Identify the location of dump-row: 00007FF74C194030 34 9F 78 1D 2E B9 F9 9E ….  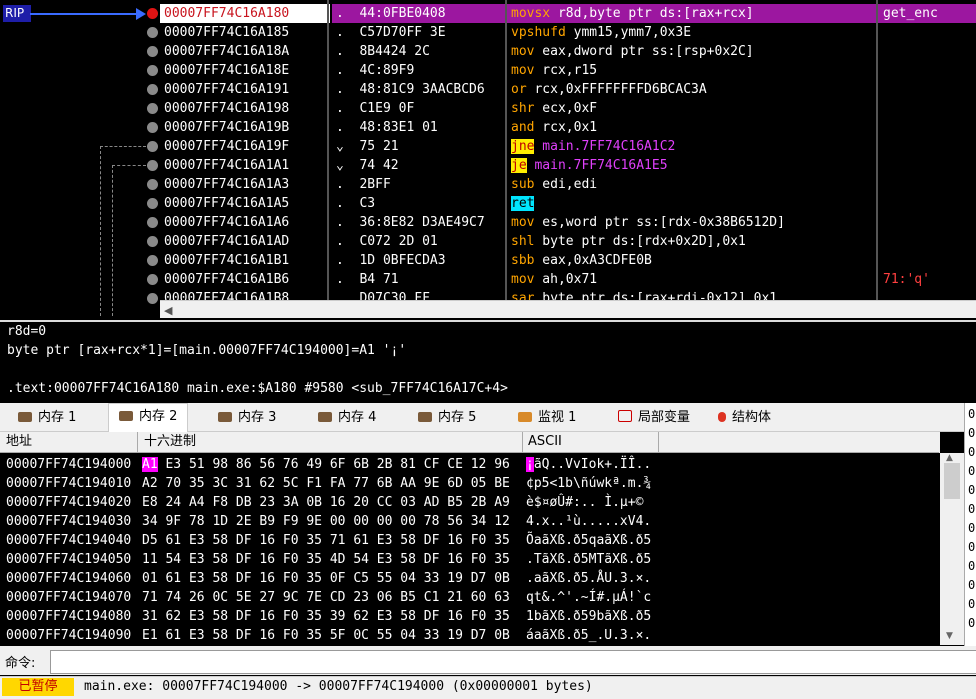
(470, 521).